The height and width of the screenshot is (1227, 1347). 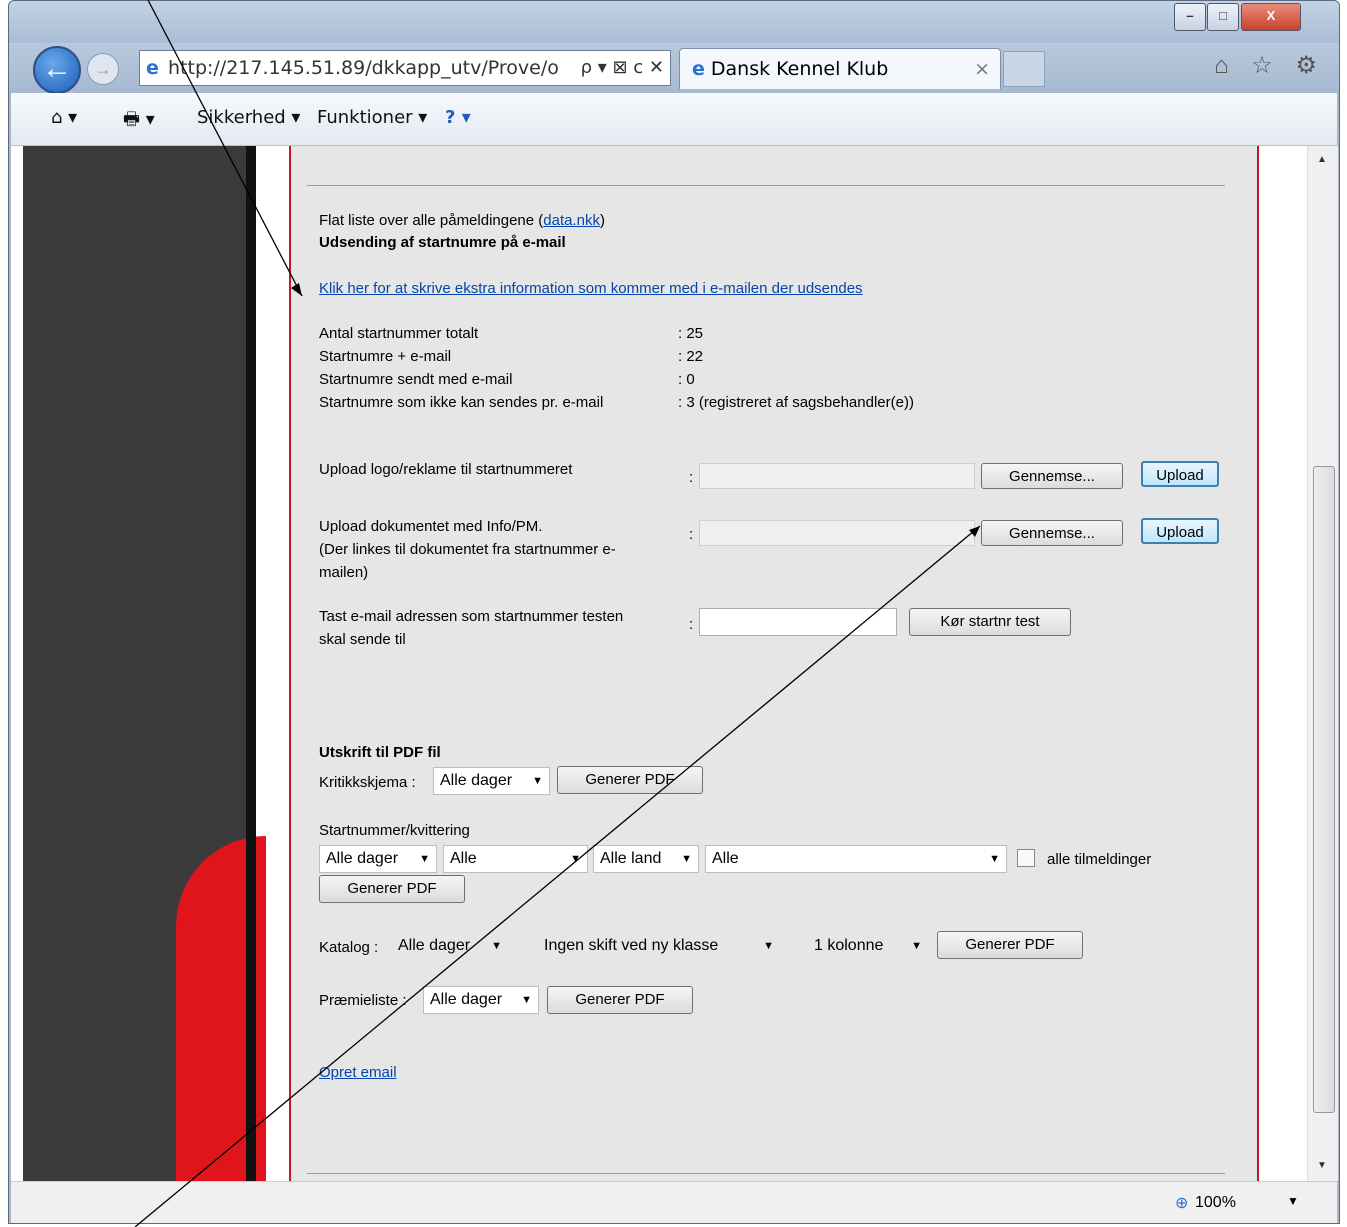 I want to click on generate-pdf-katalog-button: Generer PDF, so click(x=1010, y=945).